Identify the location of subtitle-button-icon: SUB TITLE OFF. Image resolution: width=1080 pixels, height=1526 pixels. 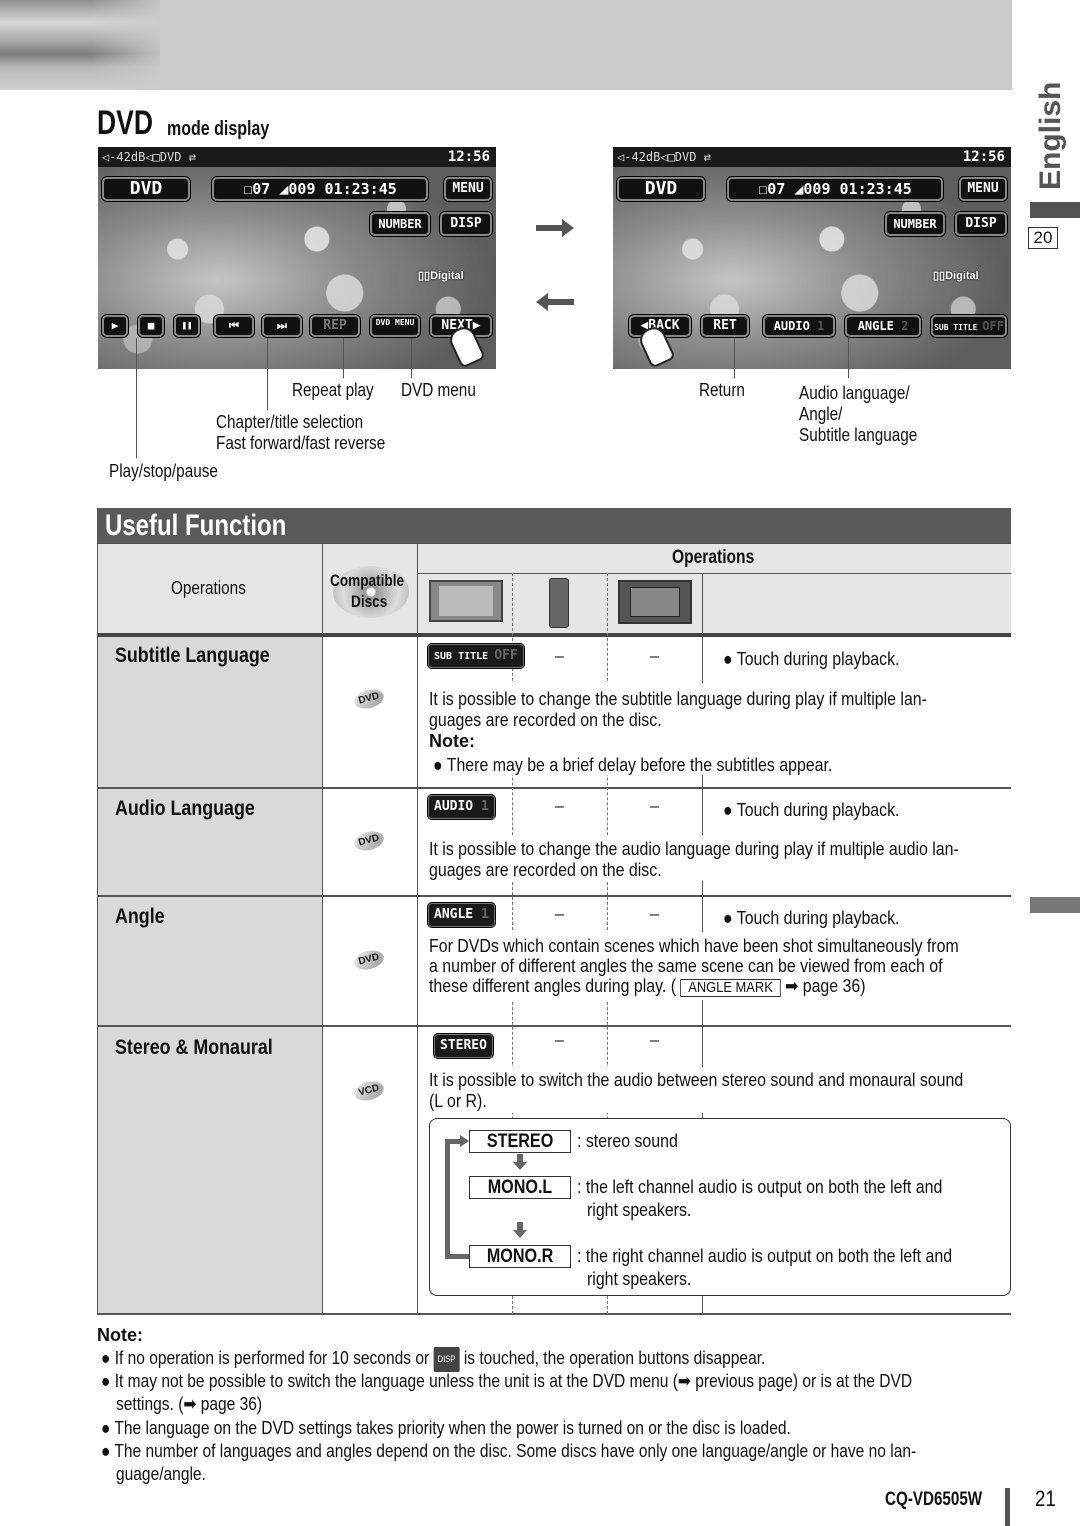
(476, 656).